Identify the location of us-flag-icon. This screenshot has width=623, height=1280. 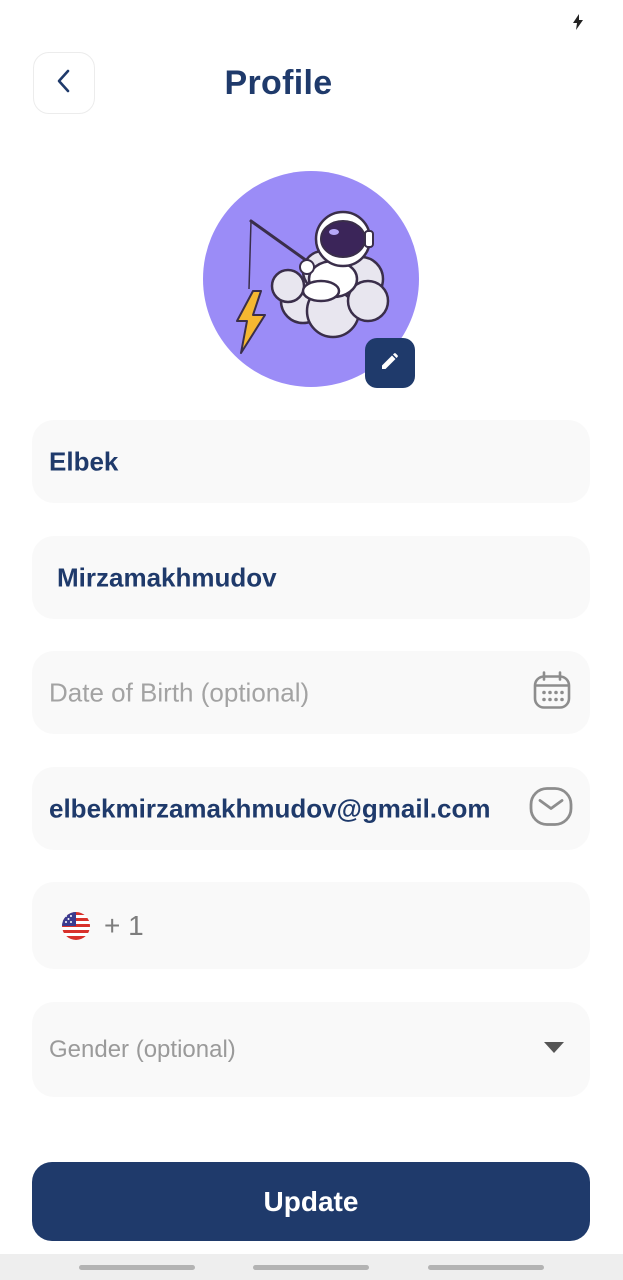
(76, 925).